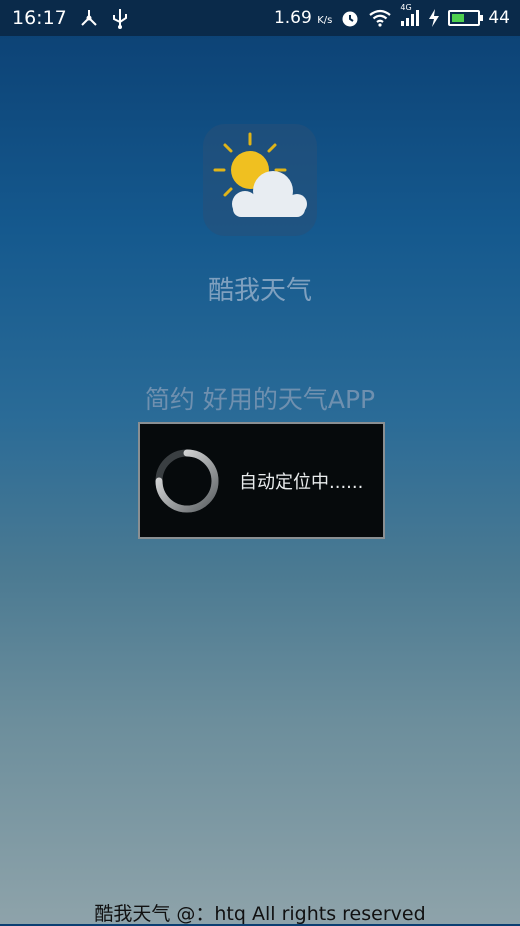 The height and width of the screenshot is (926, 520). Describe the element at coordinates (39, 18) in the screenshot. I see `status-time: 16:17` at that location.